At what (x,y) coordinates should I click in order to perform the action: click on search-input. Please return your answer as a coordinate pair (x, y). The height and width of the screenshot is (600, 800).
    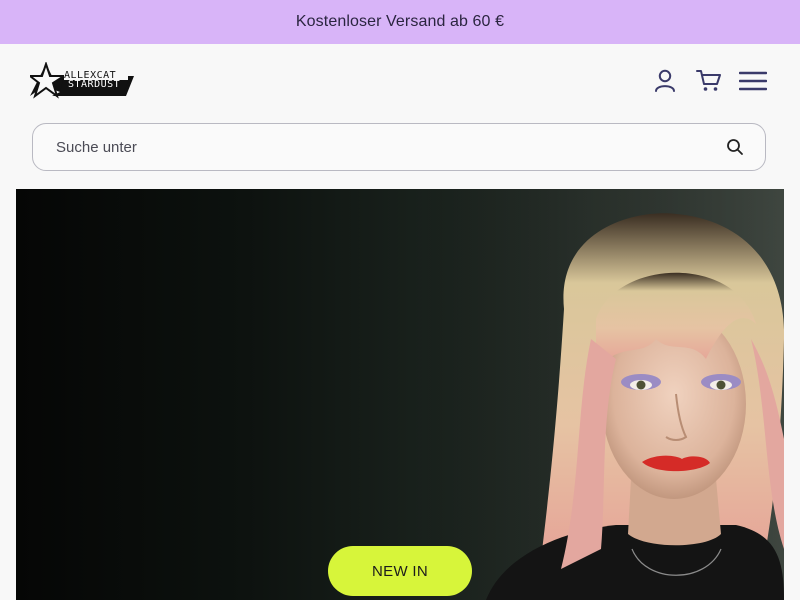
    Looking at the image, I should click on (369, 147).